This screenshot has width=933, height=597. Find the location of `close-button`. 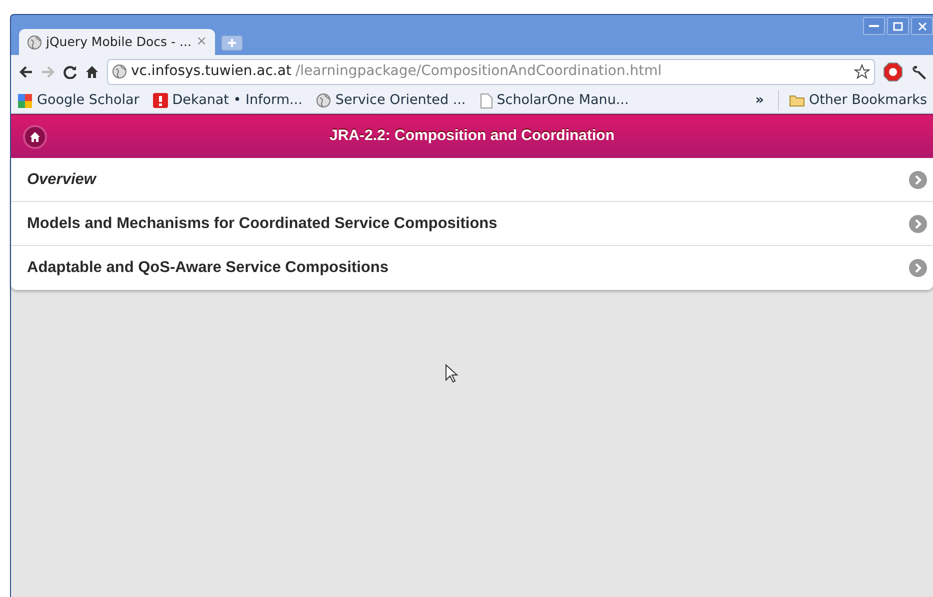

close-button is located at coordinates (922, 26).